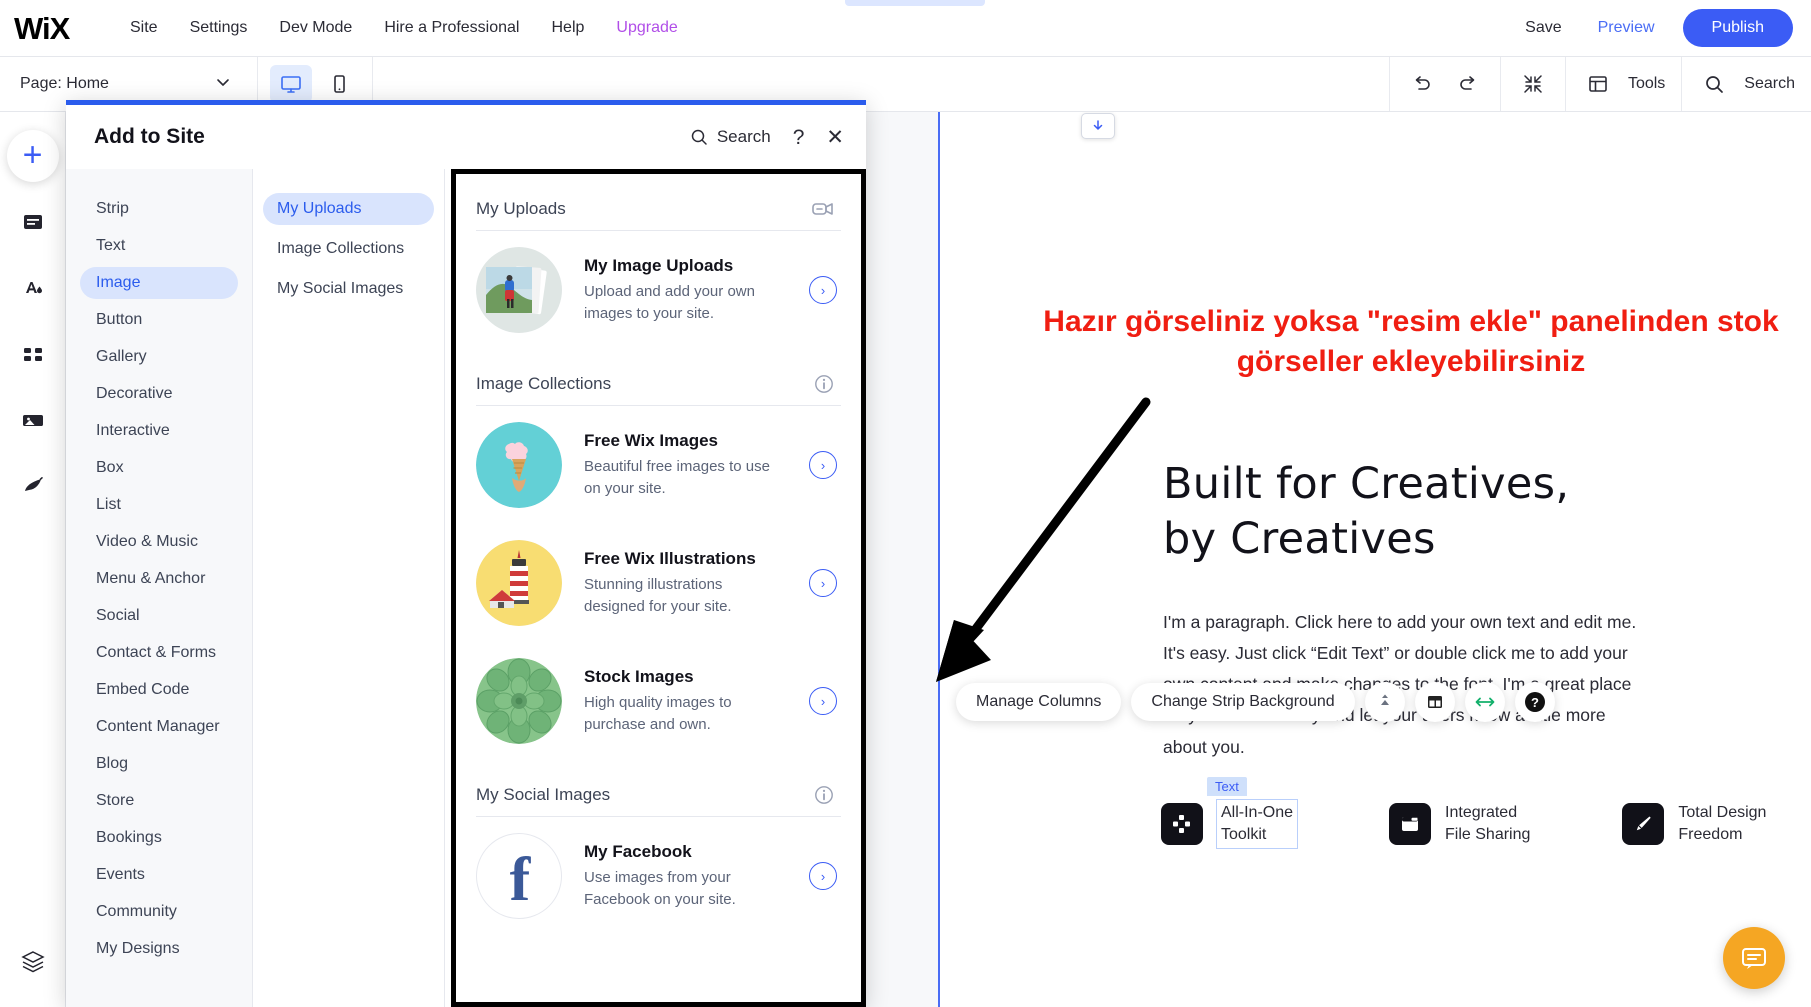 This screenshot has height=1007, width=1811. Describe the element at coordinates (348, 289) in the screenshot. I see `subcategory-my-social-images: My Social Images` at that location.